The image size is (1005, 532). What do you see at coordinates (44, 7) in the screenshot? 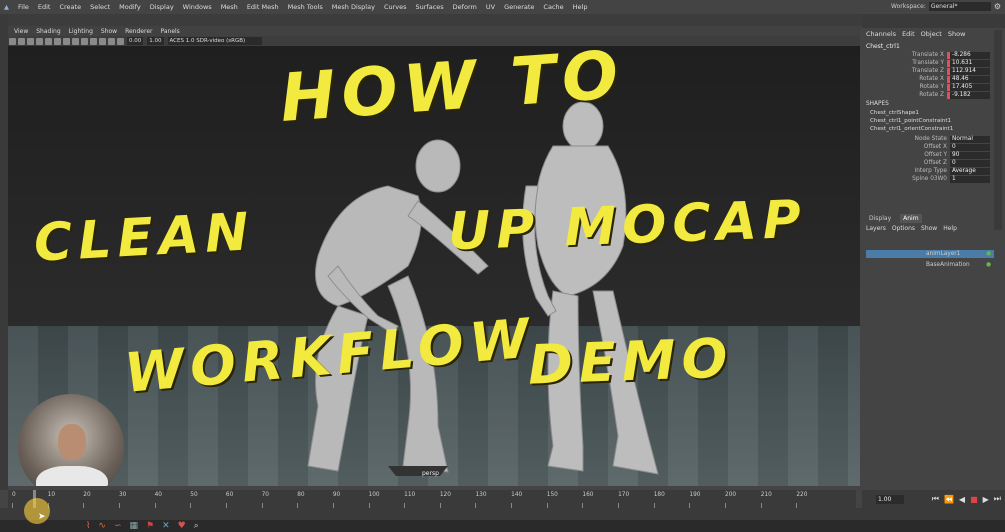
I see `menu-item-edit: Edit` at bounding box center [44, 7].